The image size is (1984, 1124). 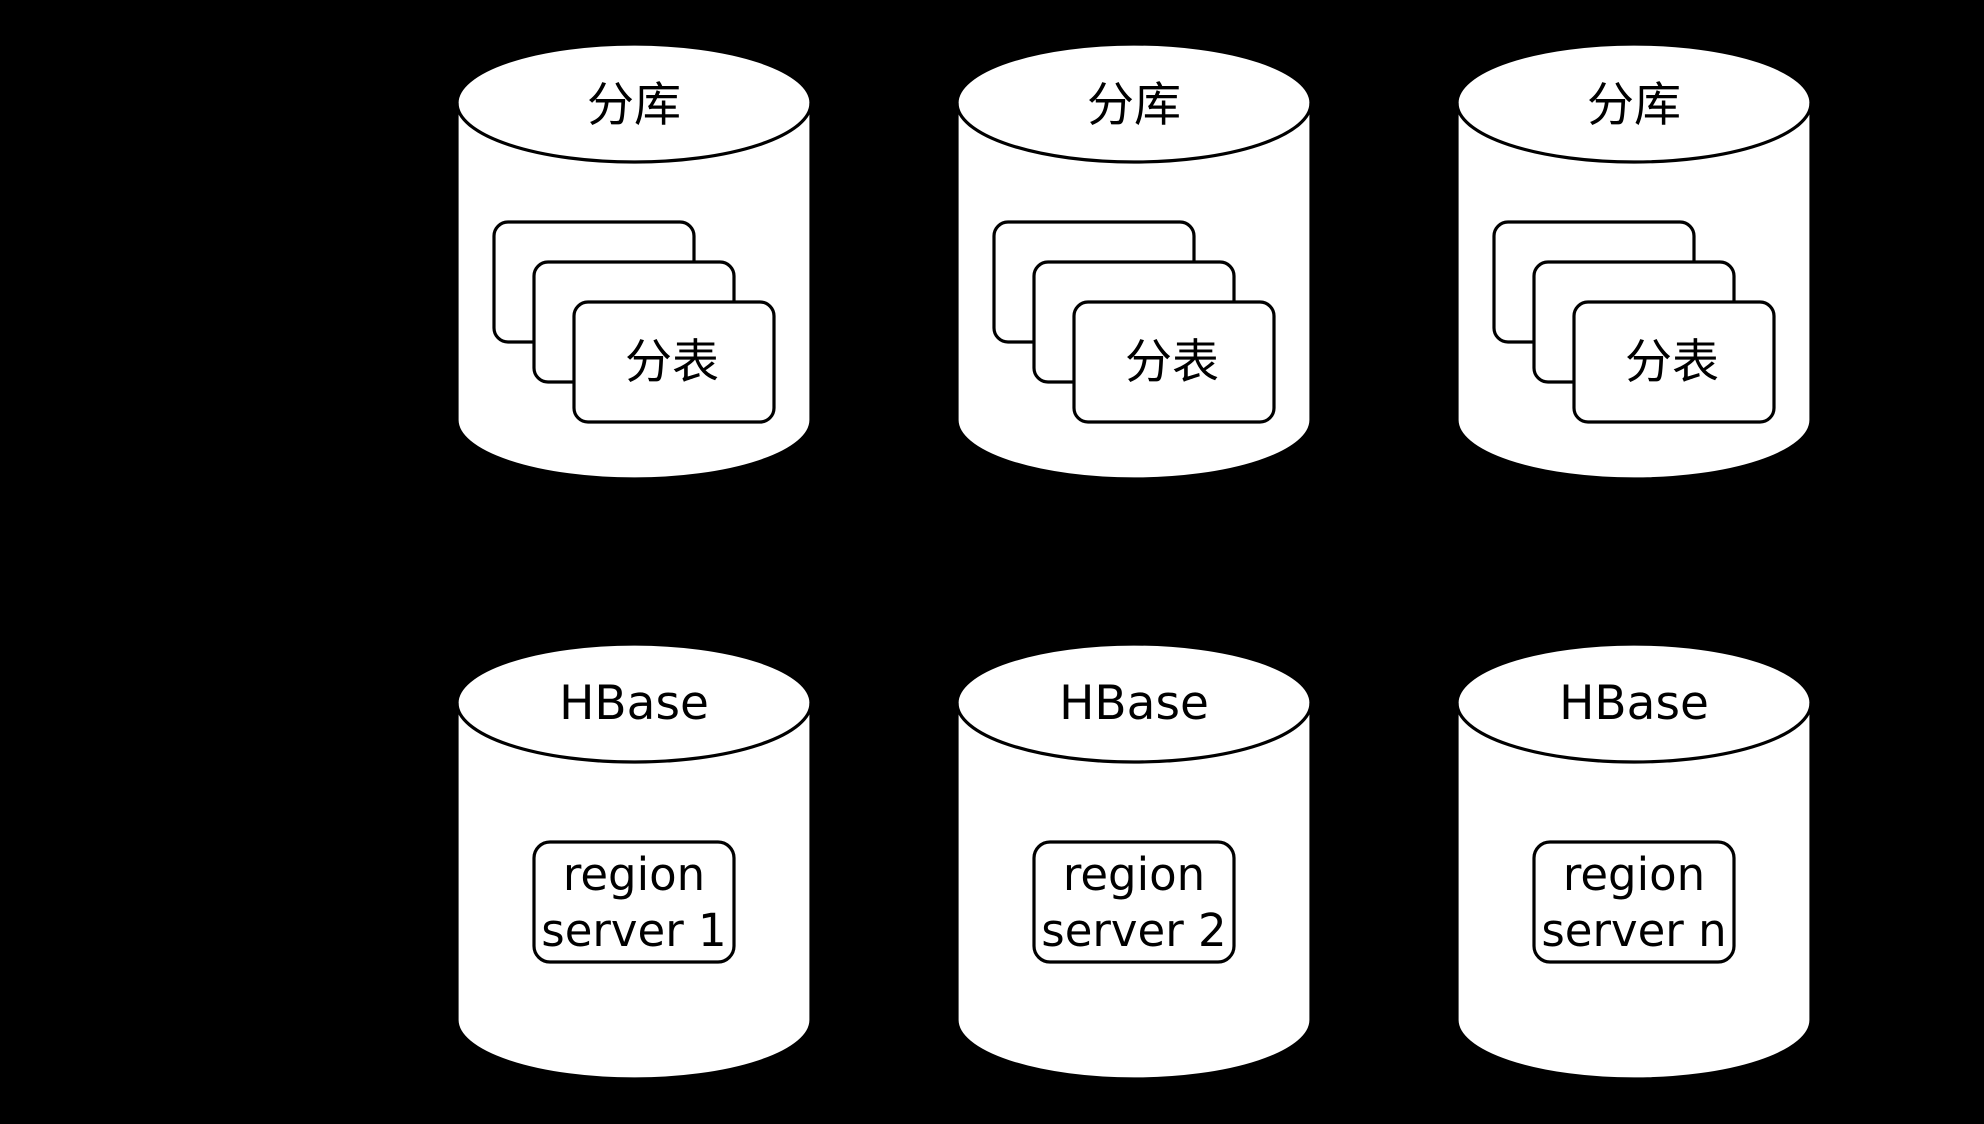 I want to click on hbase-node-3: HBase region server n, so click(x=1634, y=861).